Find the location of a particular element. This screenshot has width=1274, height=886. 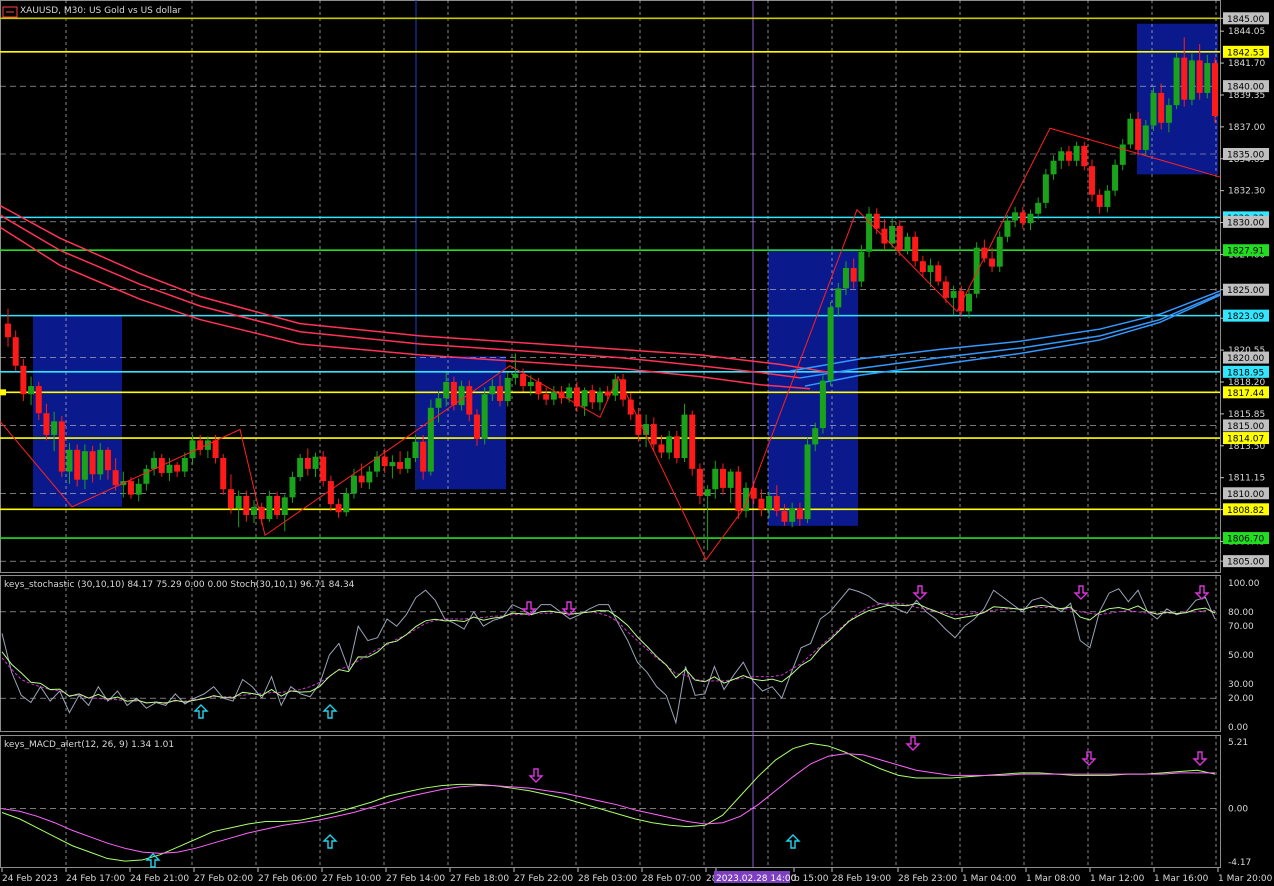

stochastic-tick-label: 80.00 is located at coordinates (1241, 613).